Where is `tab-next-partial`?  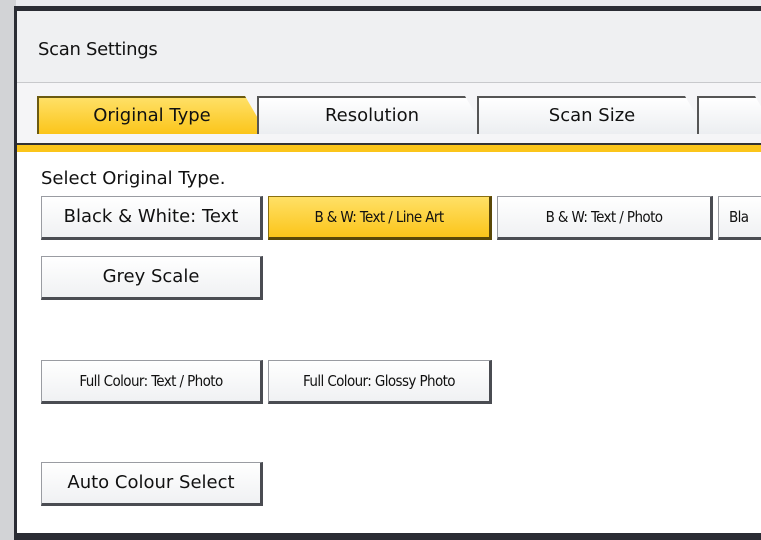 tab-next-partial is located at coordinates (729, 115).